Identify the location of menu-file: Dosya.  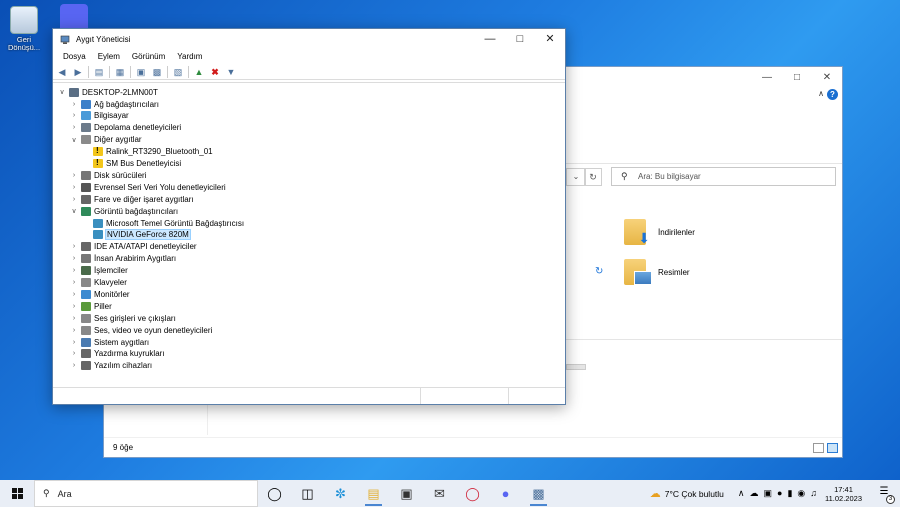
(74, 57).